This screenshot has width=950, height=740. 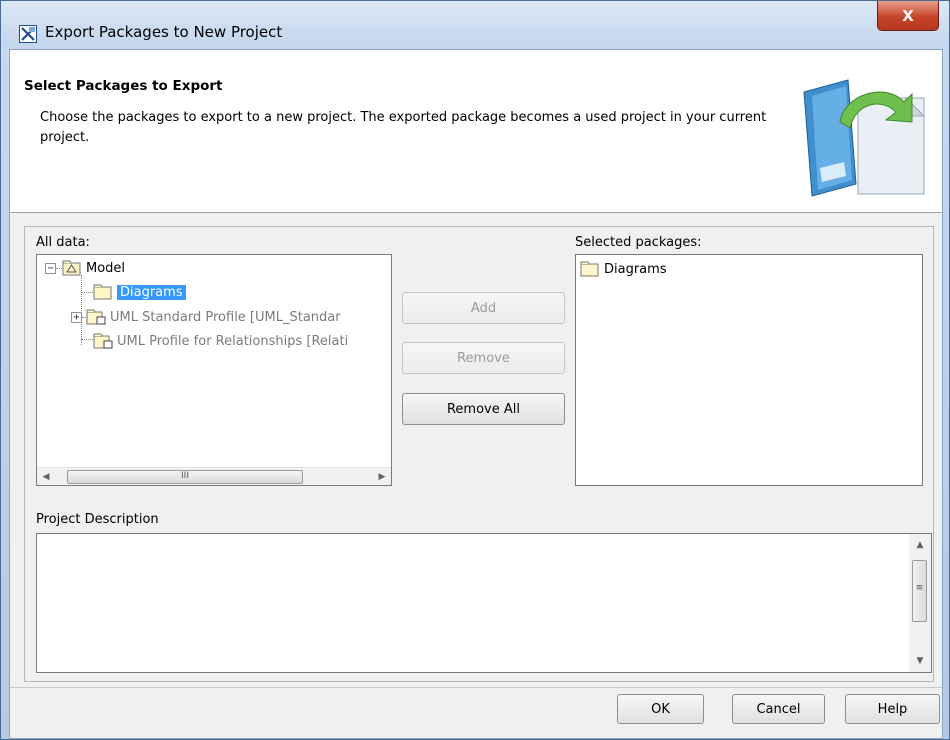 What do you see at coordinates (63, 242) in the screenshot?
I see `all-data-label: All data:` at bounding box center [63, 242].